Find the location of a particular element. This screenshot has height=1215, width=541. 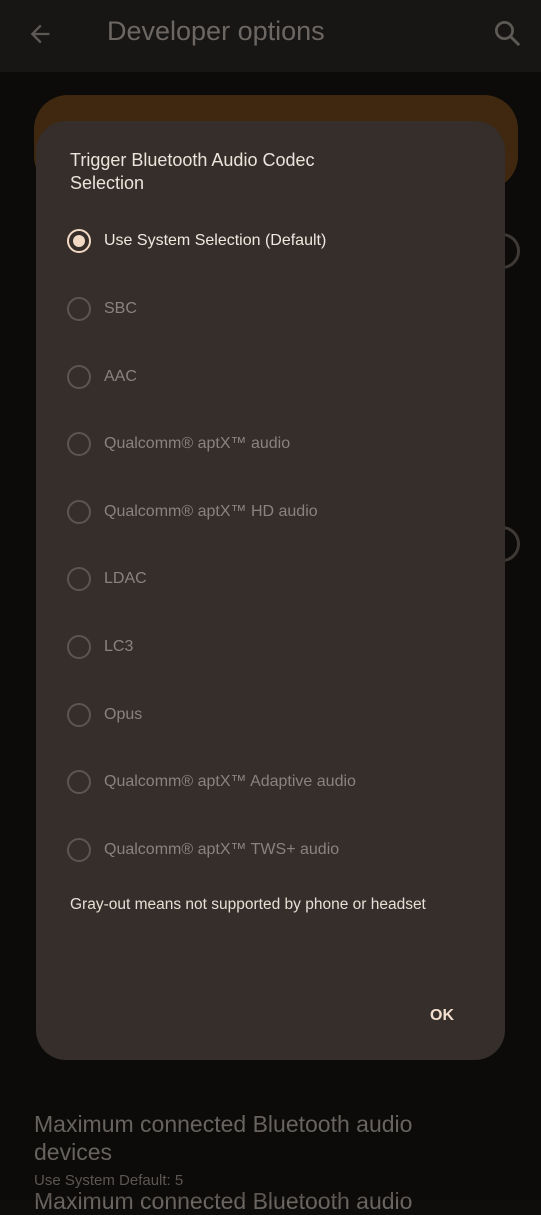

ok-button: OK is located at coordinates (442, 1016).